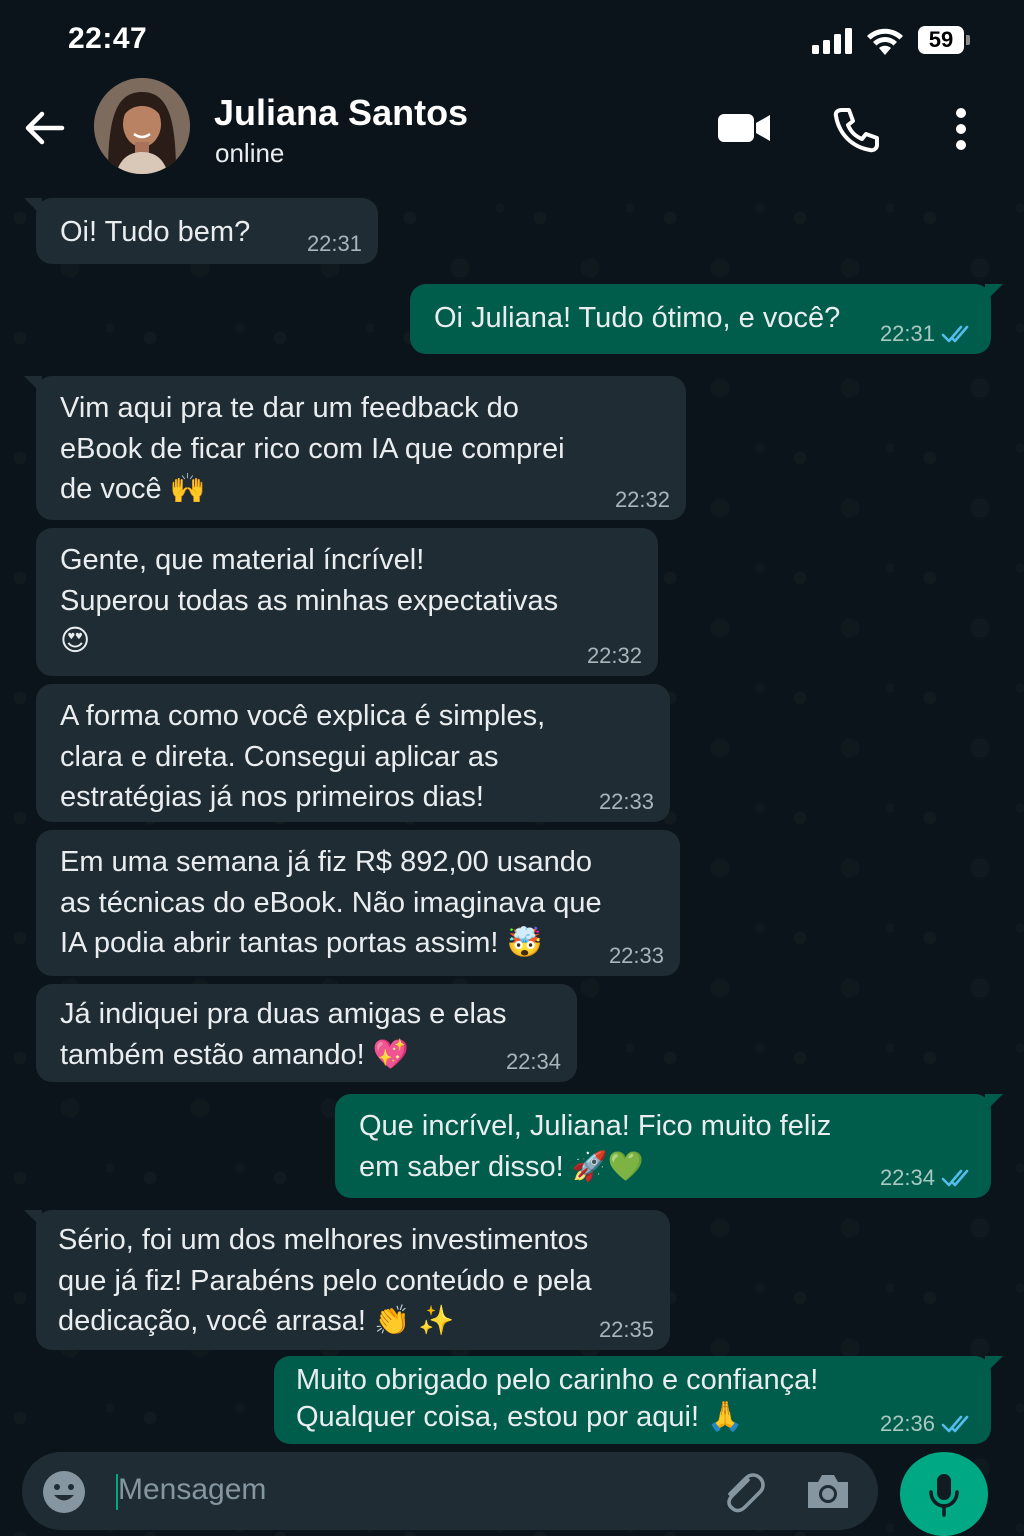 This screenshot has width=1024, height=1536. What do you see at coordinates (64, 1492) in the screenshot?
I see `emoji-icon` at bounding box center [64, 1492].